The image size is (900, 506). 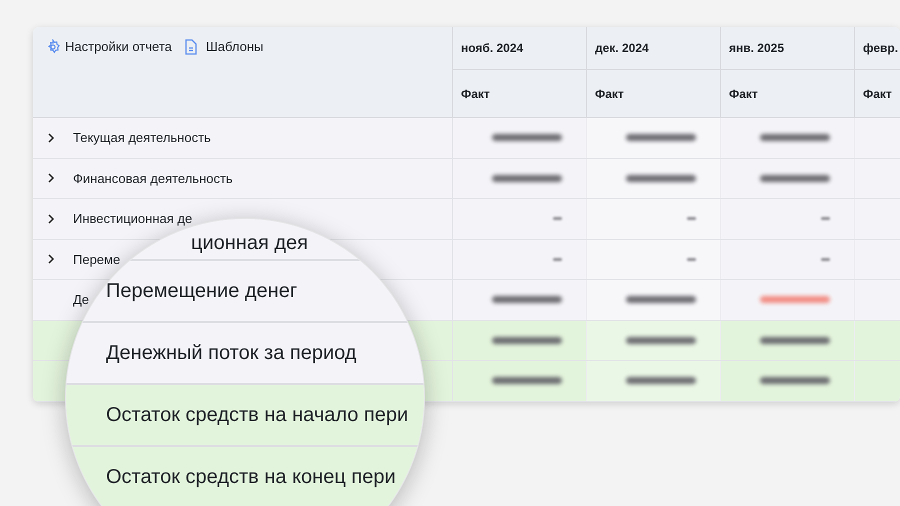 What do you see at coordinates (622, 48) in the screenshot?
I see `column-header: дек. 2024` at bounding box center [622, 48].